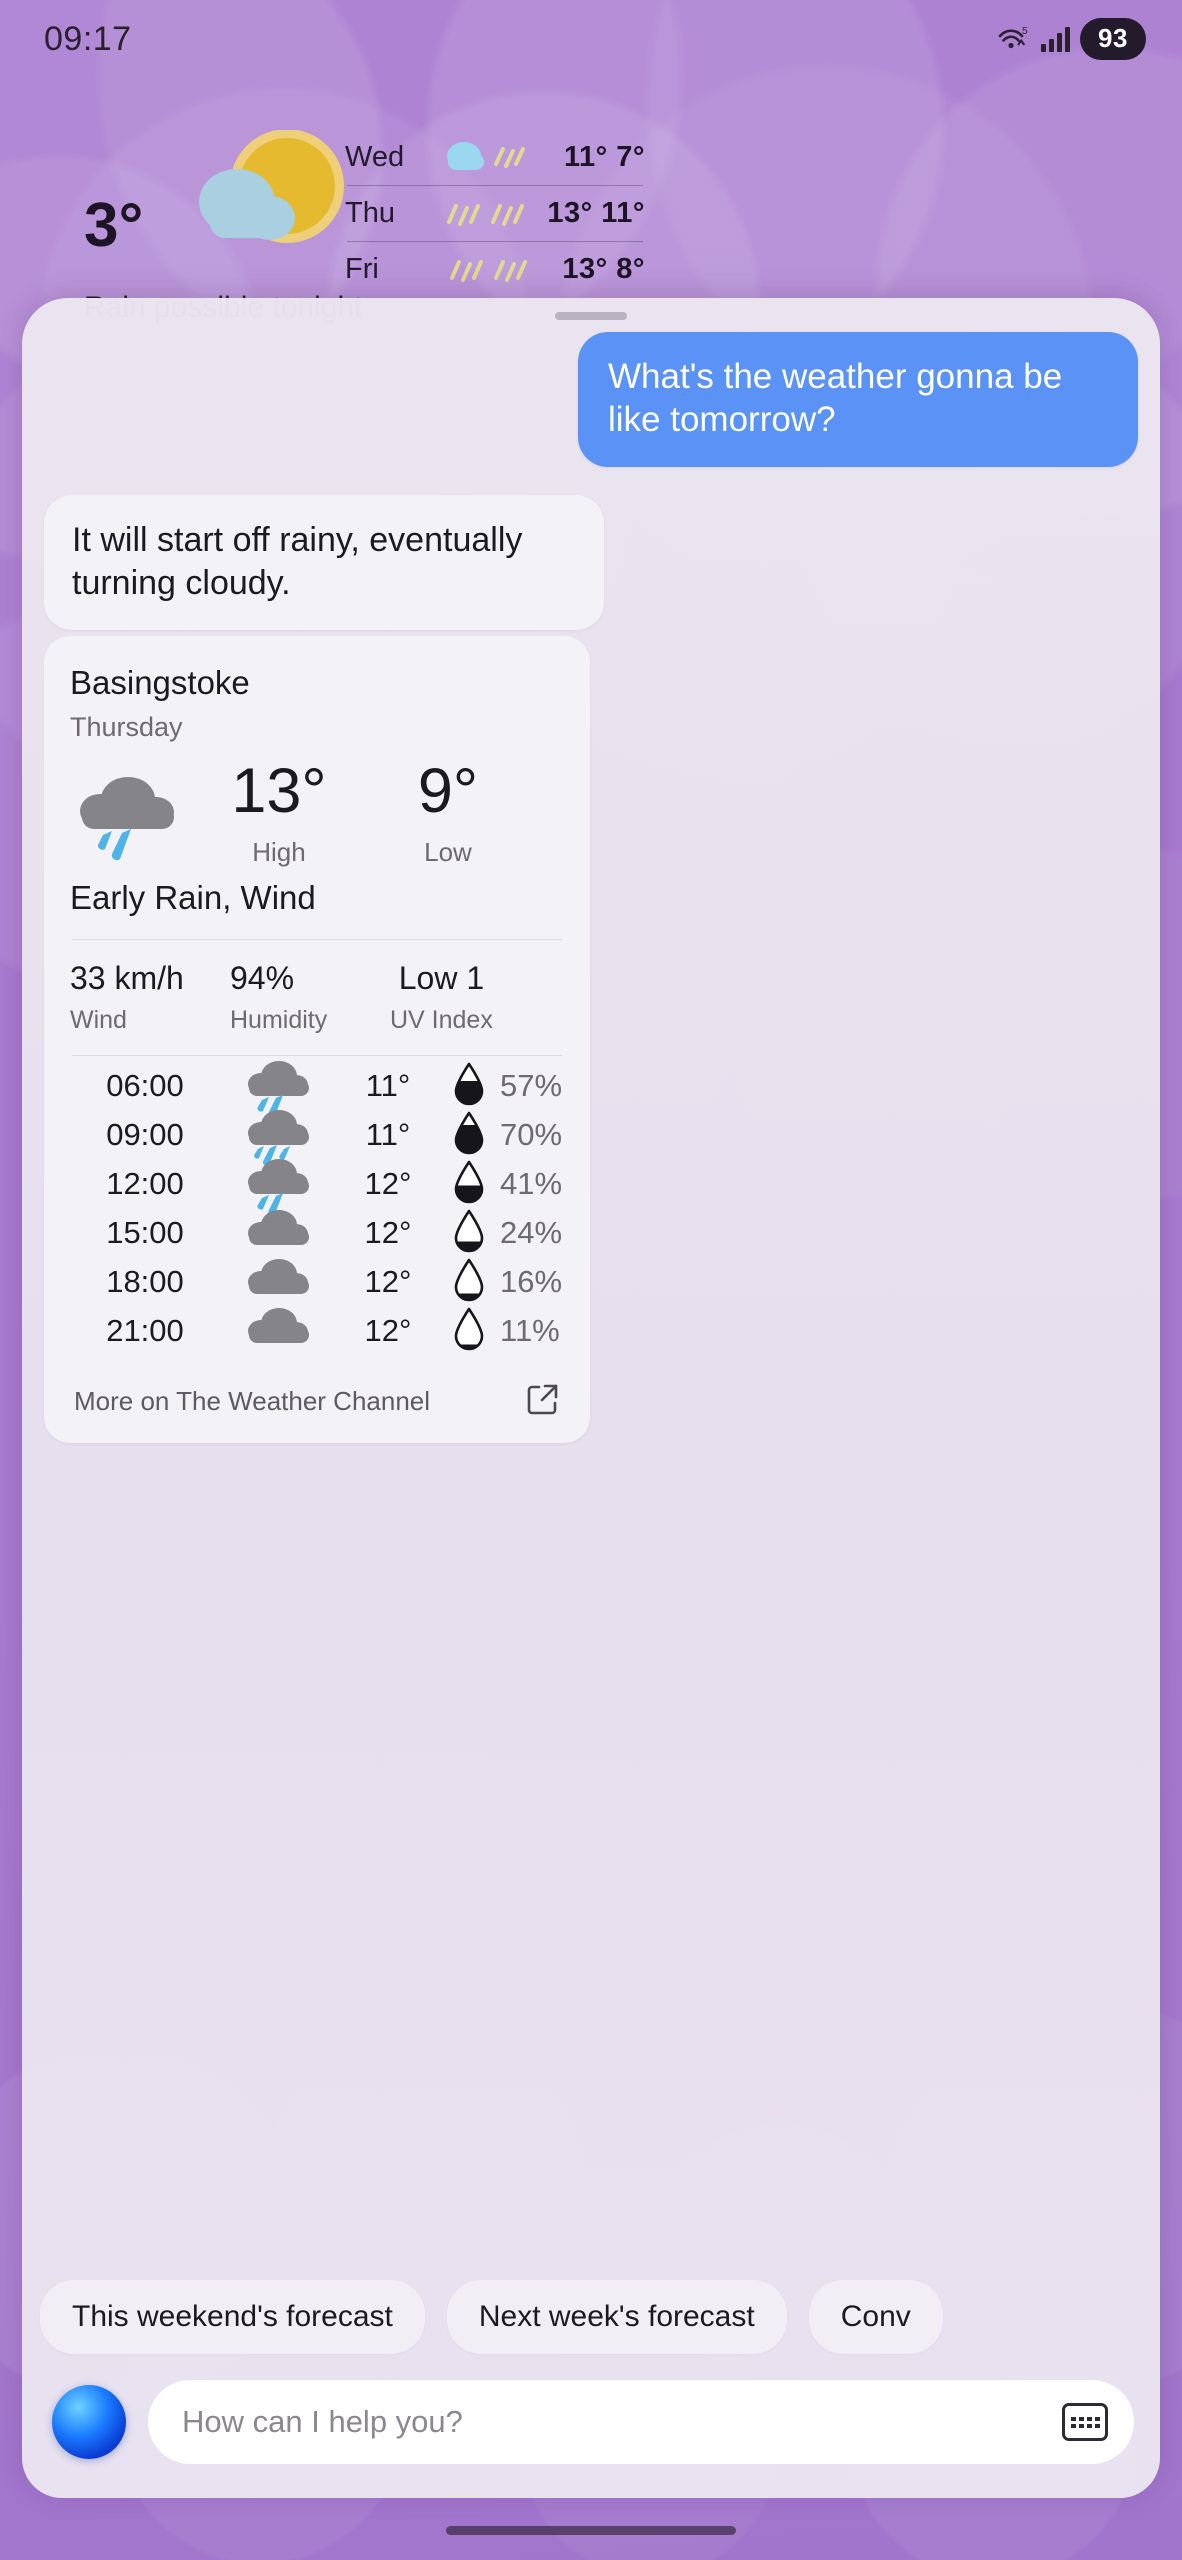 The width and height of the screenshot is (1182, 2560). I want to click on weather-card-conditions: Early Rain, Wind, so click(193, 897).